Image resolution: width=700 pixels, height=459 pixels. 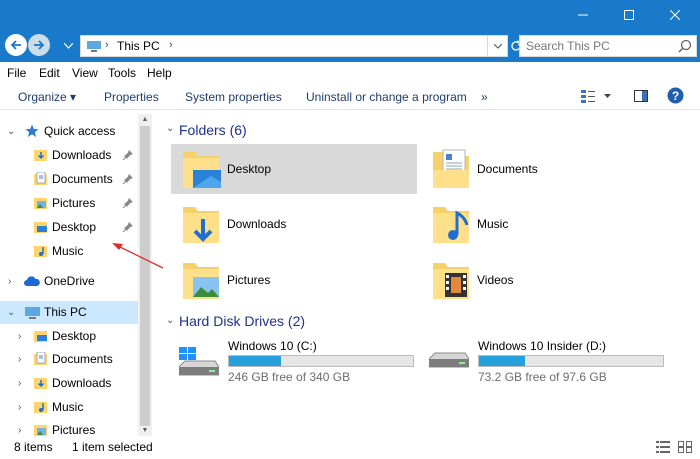 I want to click on selection-count: 1 item selected, so click(x=112, y=447).